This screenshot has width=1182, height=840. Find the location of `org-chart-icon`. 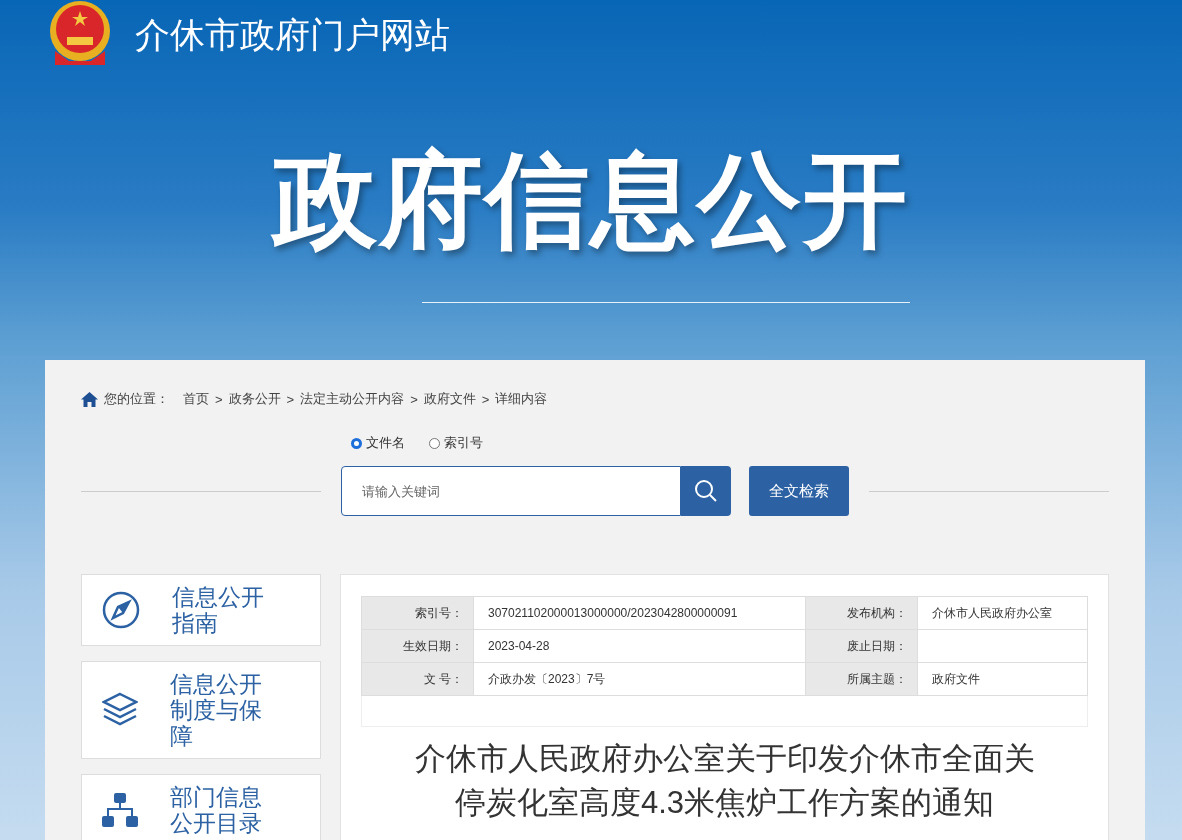

org-chart-icon is located at coordinates (120, 810).